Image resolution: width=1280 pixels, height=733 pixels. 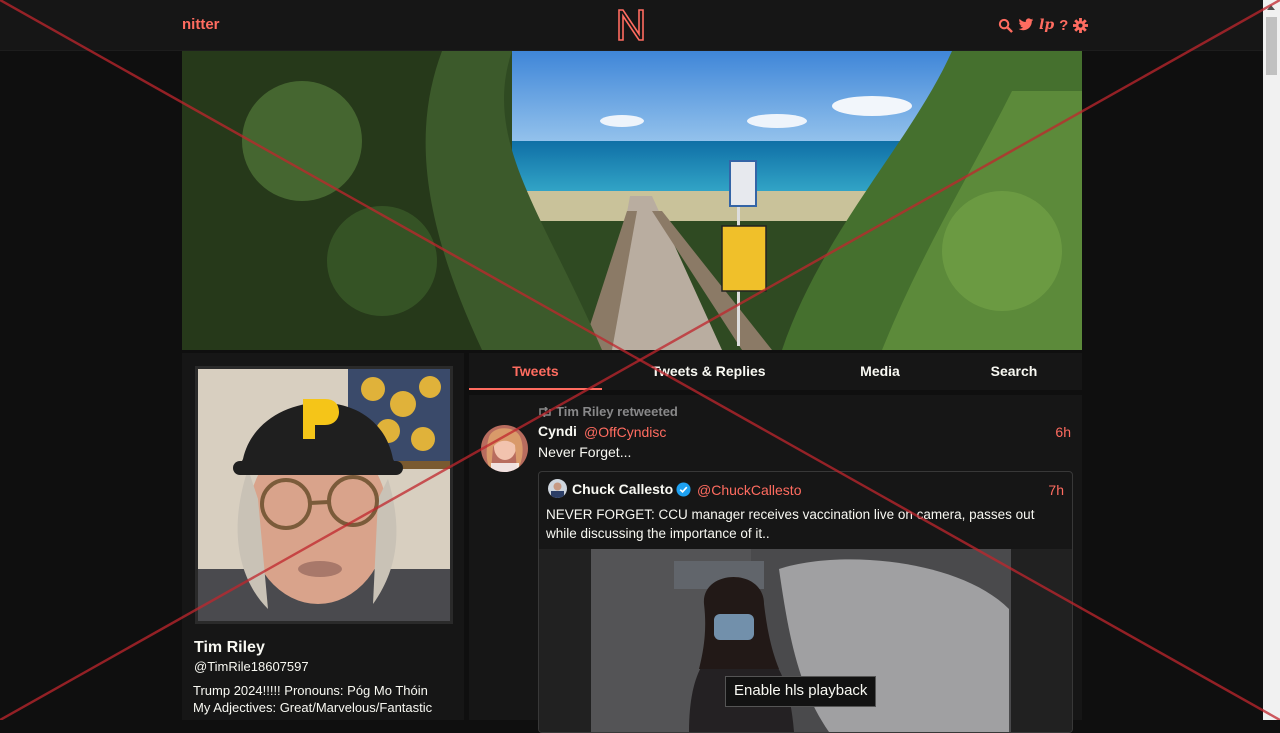 What do you see at coordinates (622, 489) in the screenshot?
I see `quote-fullname: Chuck Callesto` at bounding box center [622, 489].